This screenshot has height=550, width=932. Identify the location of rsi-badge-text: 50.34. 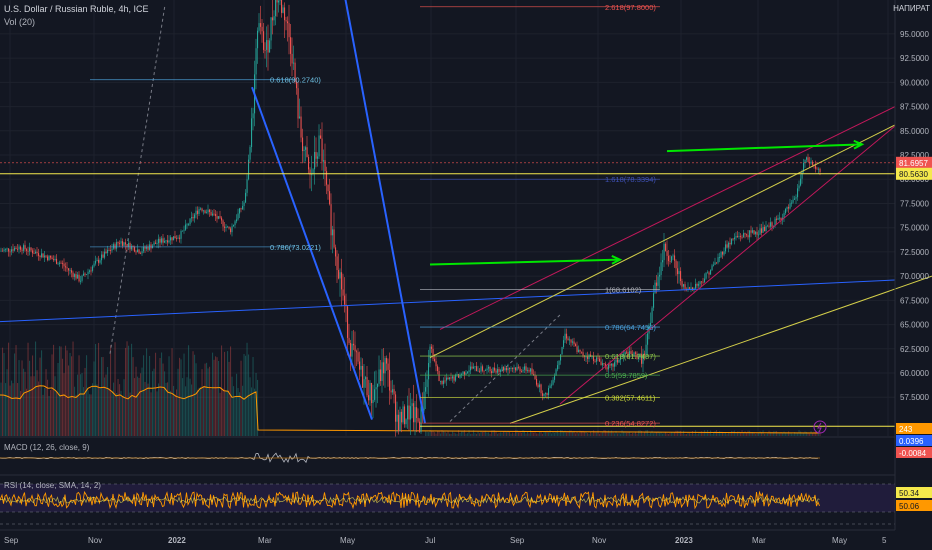
(909, 493).